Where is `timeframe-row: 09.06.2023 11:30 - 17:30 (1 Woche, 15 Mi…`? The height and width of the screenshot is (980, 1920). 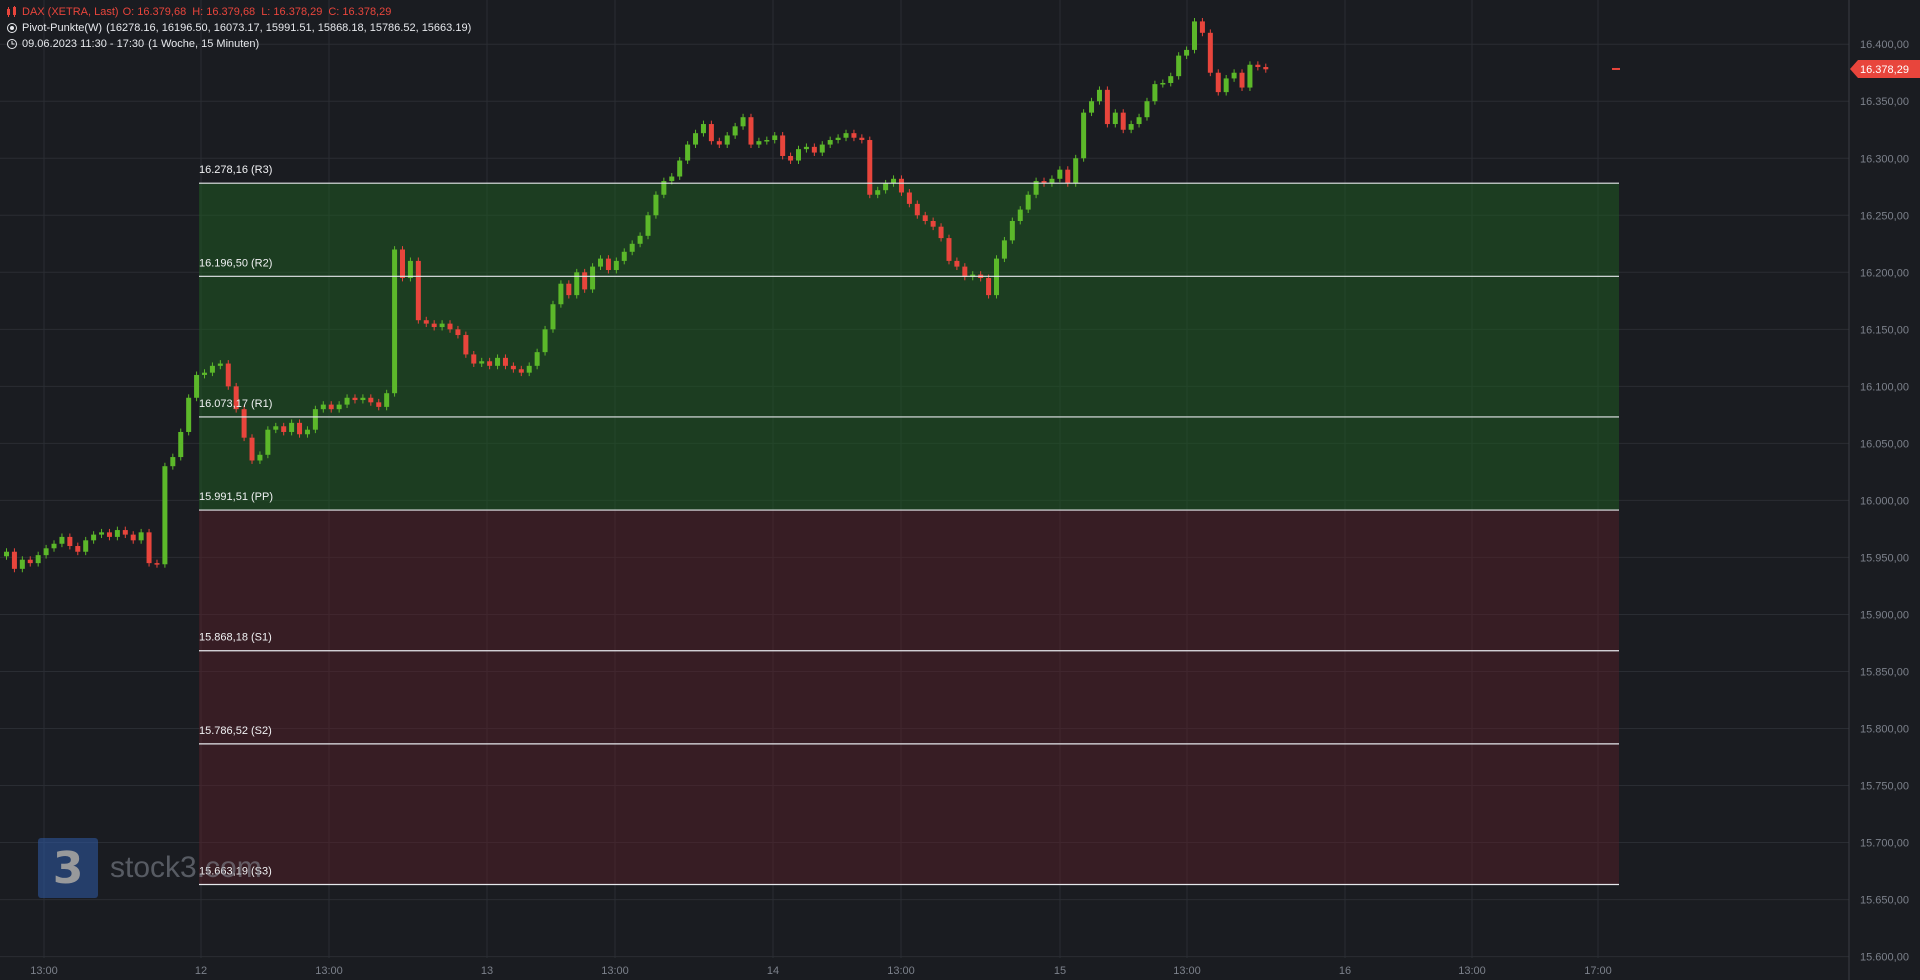
timeframe-row: 09.06.2023 11:30 - 17:30 (1 Woche, 15 Mi… is located at coordinates (132, 44).